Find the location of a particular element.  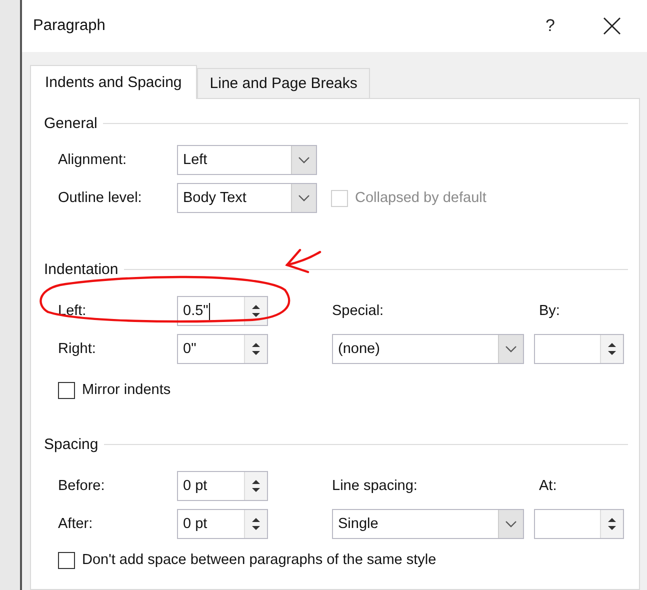

dropdown: Body Text is located at coordinates (247, 198).